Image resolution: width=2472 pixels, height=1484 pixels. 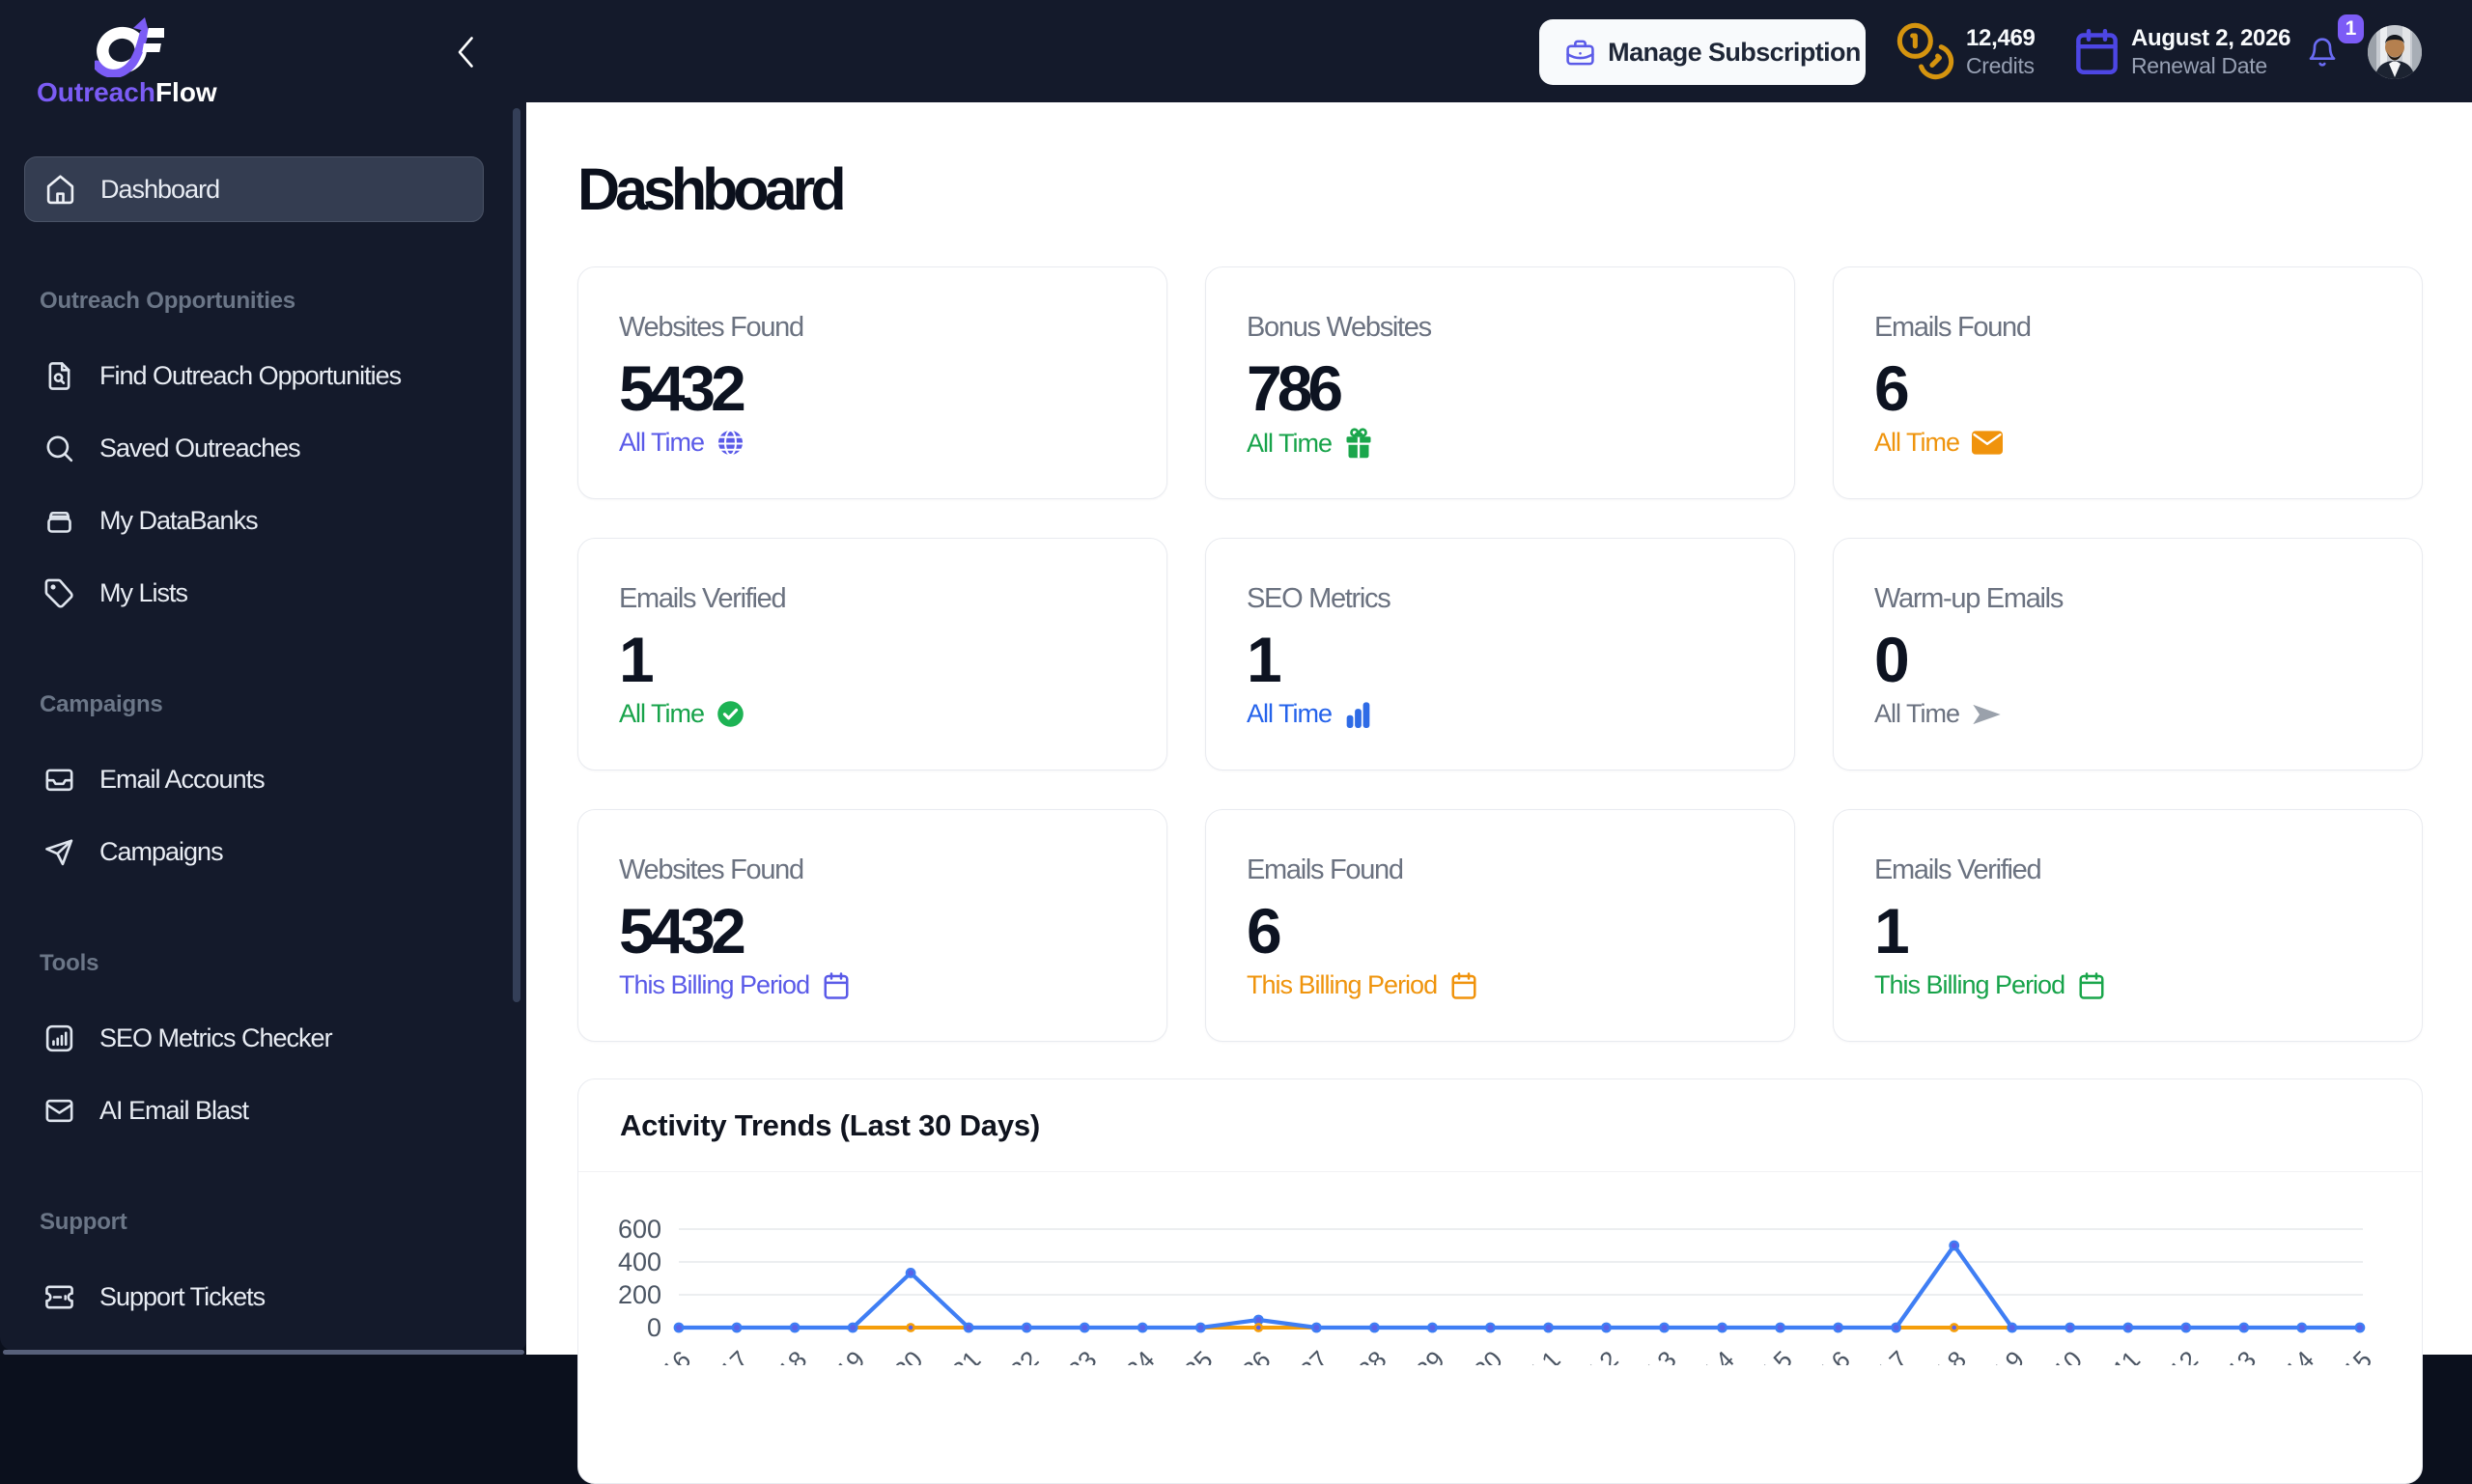 What do you see at coordinates (1943, 1355) in the screenshot?
I see `svg-text: Jul 8` at bounding box center [1943, 1355].